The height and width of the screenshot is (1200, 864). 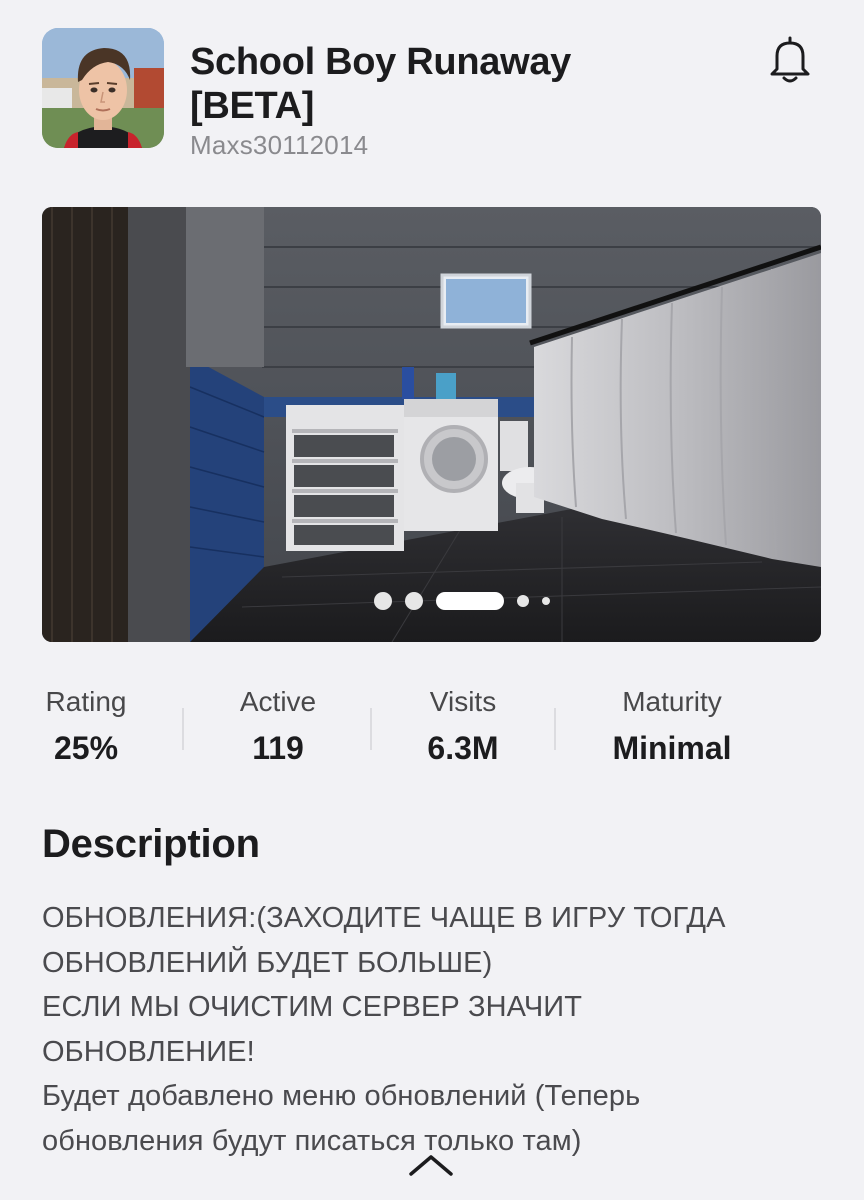 I want to click on stat-active: Active 119, so click(x=278, y=726).